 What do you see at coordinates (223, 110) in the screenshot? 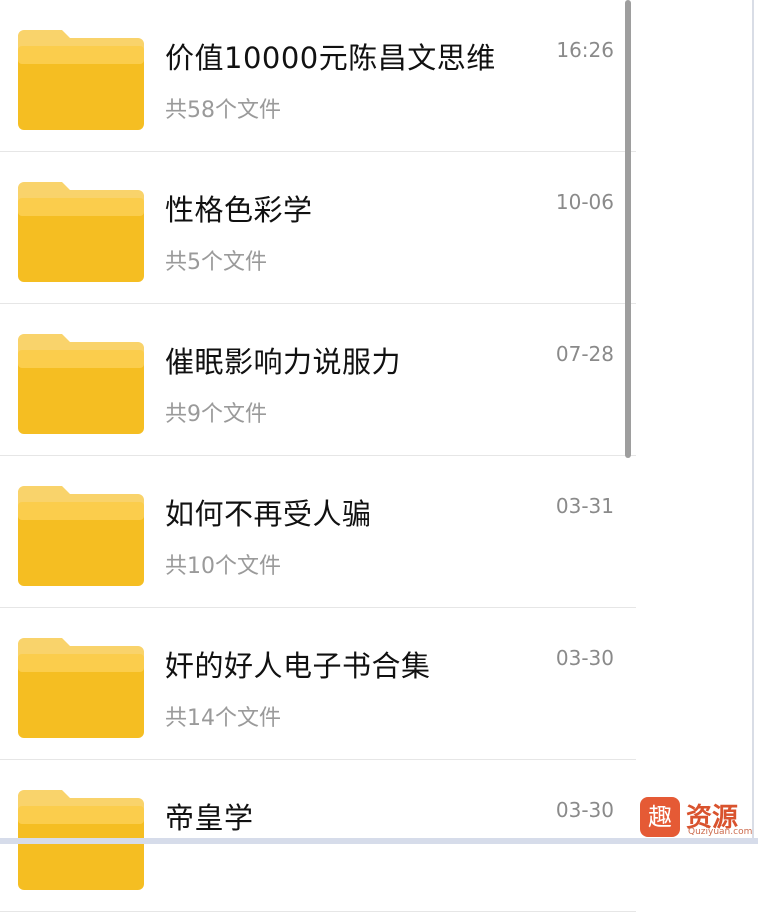
I see `folder-subtitle: 共58个文件` at bounding box center [223, 110].